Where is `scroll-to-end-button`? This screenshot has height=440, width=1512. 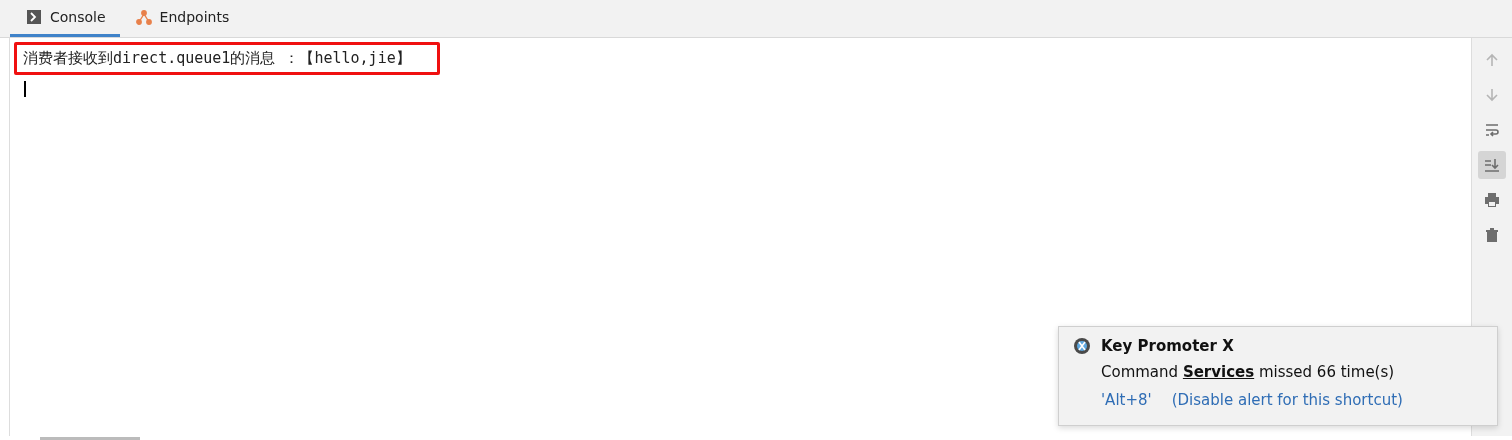 scroll-to-end-button is located at coordinates (1492, 165).